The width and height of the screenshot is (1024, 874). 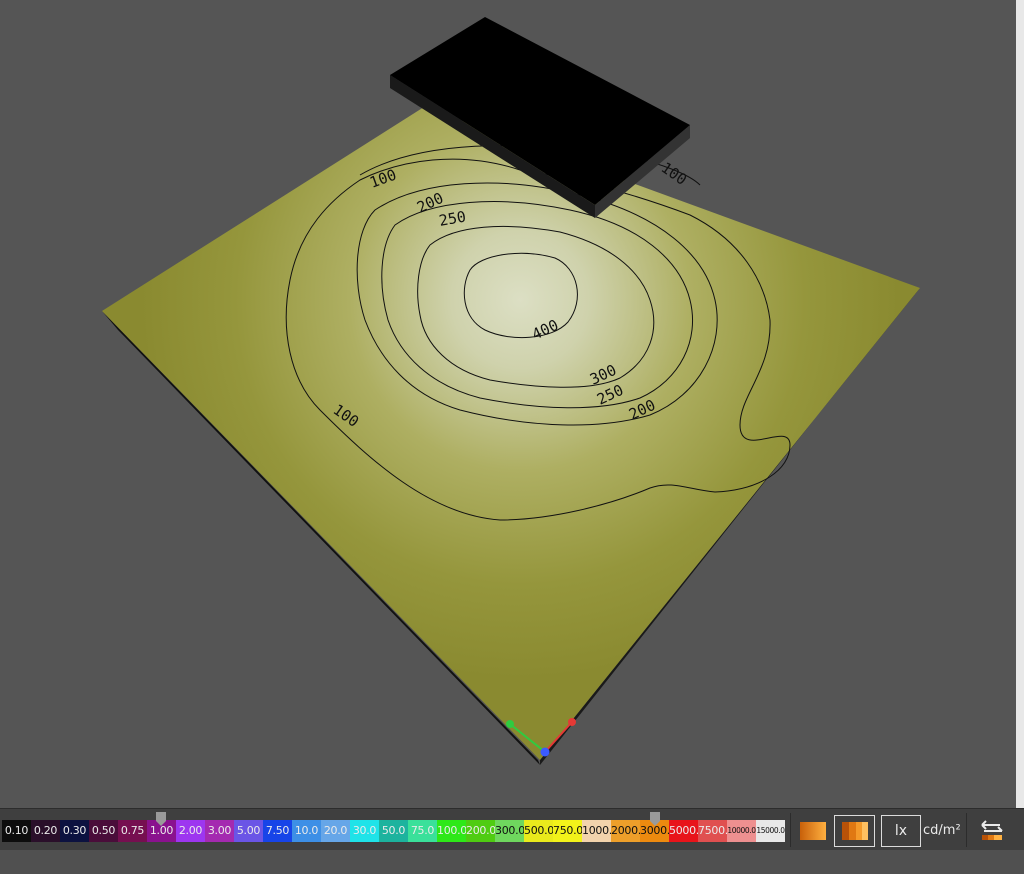 I want to click on scale-cell: 300.0, so click(x=509, y=831).